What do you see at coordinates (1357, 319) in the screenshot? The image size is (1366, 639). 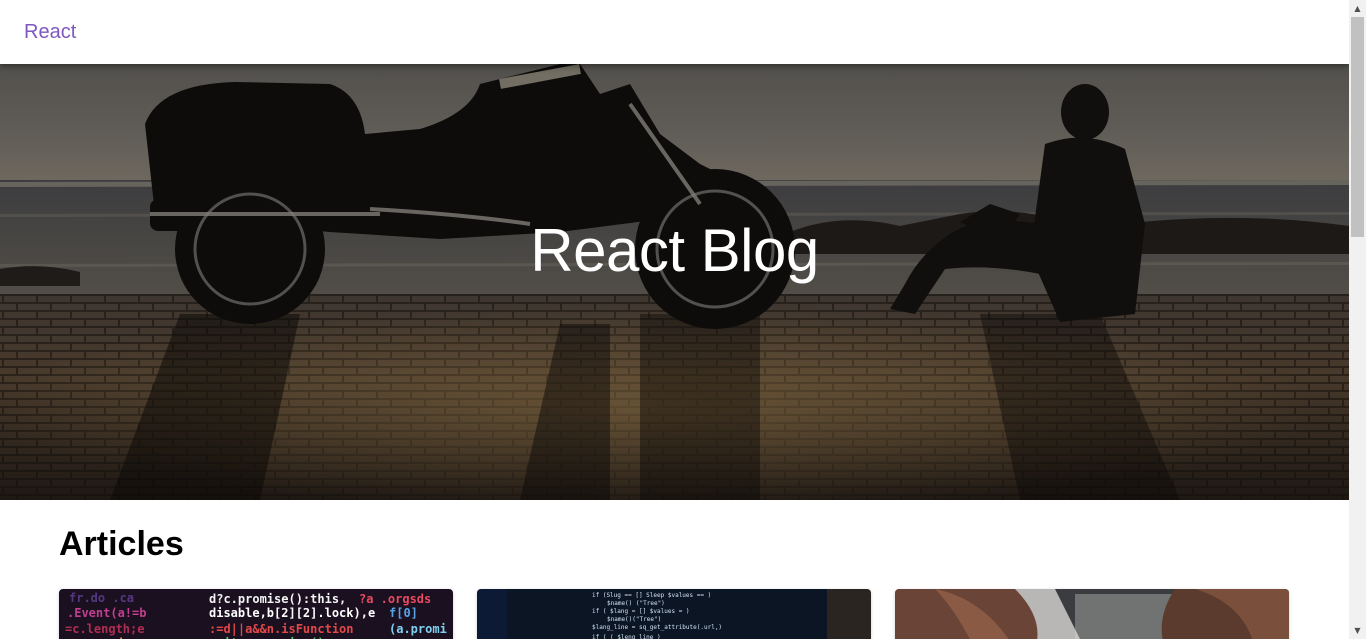 I see `vertical-scrollbar: ▲ ▼` at bounding box center [1357, 319].